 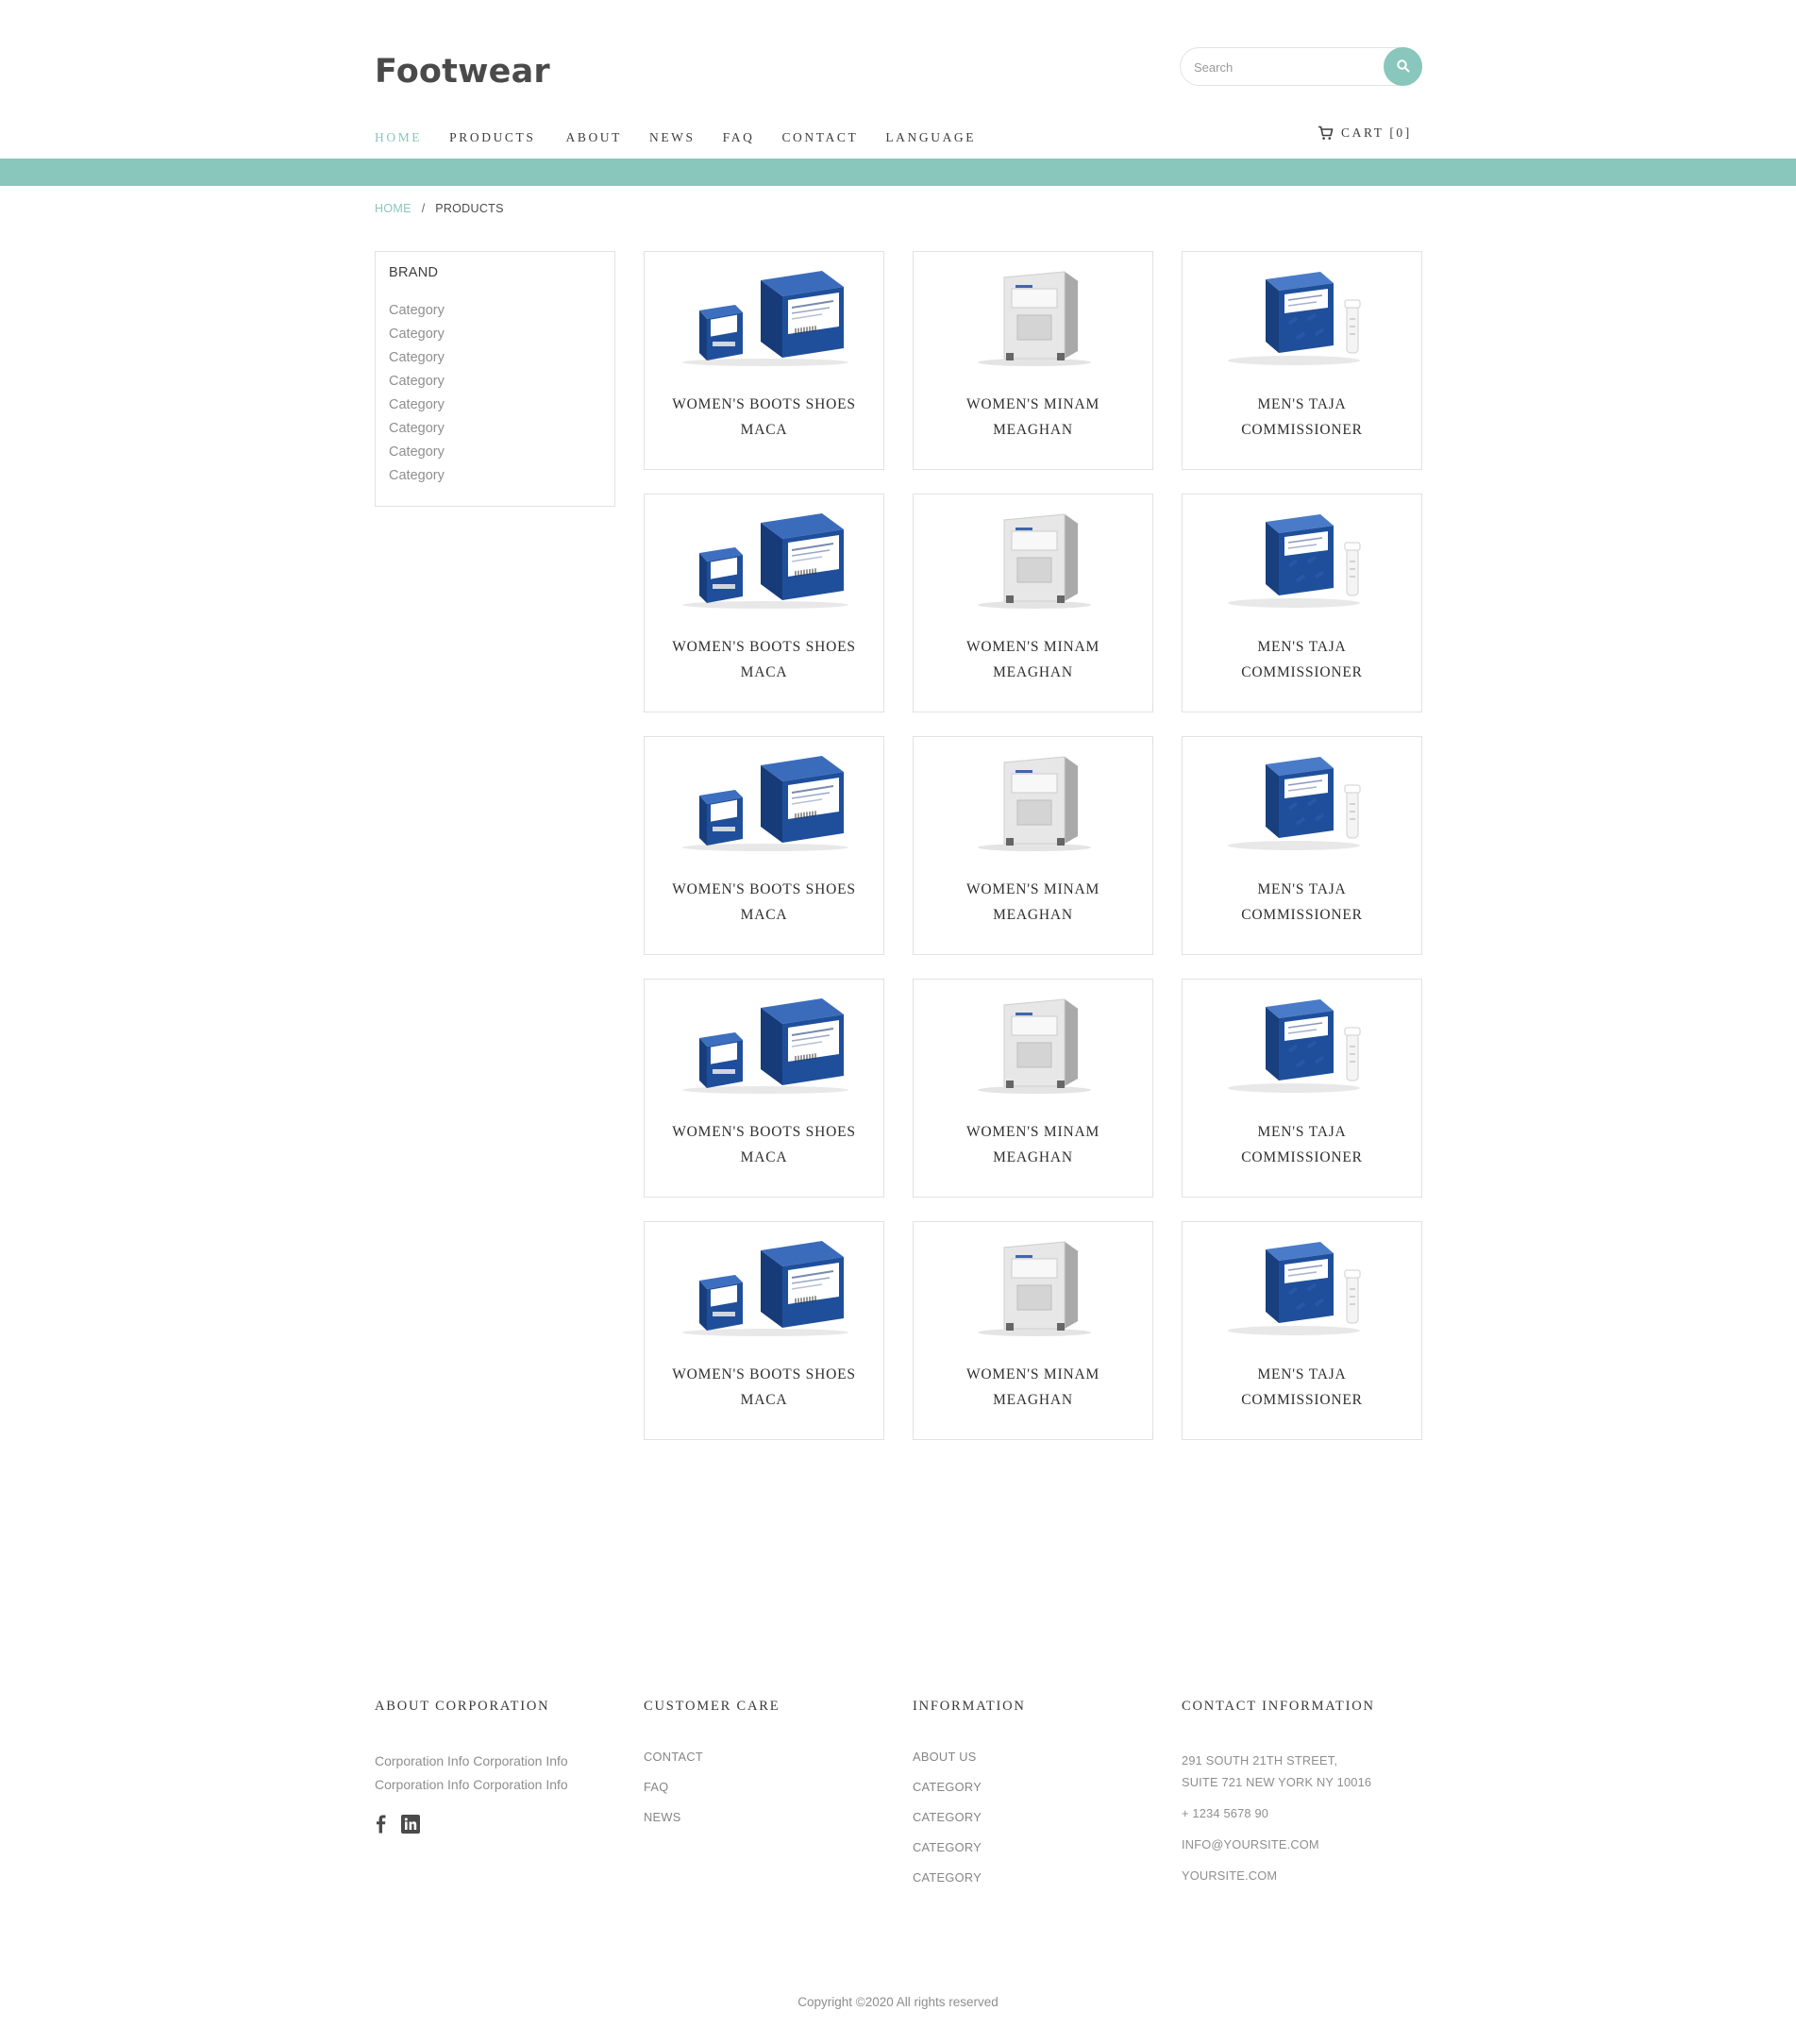 I want to click on facebook-icon, so click(x=381, y=1824).